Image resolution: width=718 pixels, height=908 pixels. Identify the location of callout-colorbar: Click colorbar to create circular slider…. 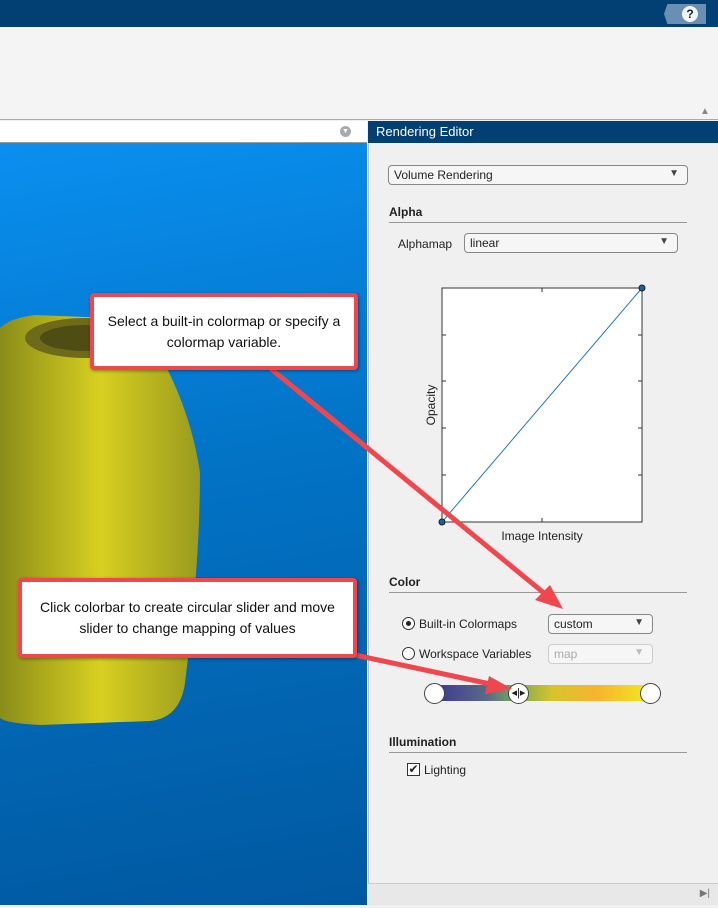
(187, 618).